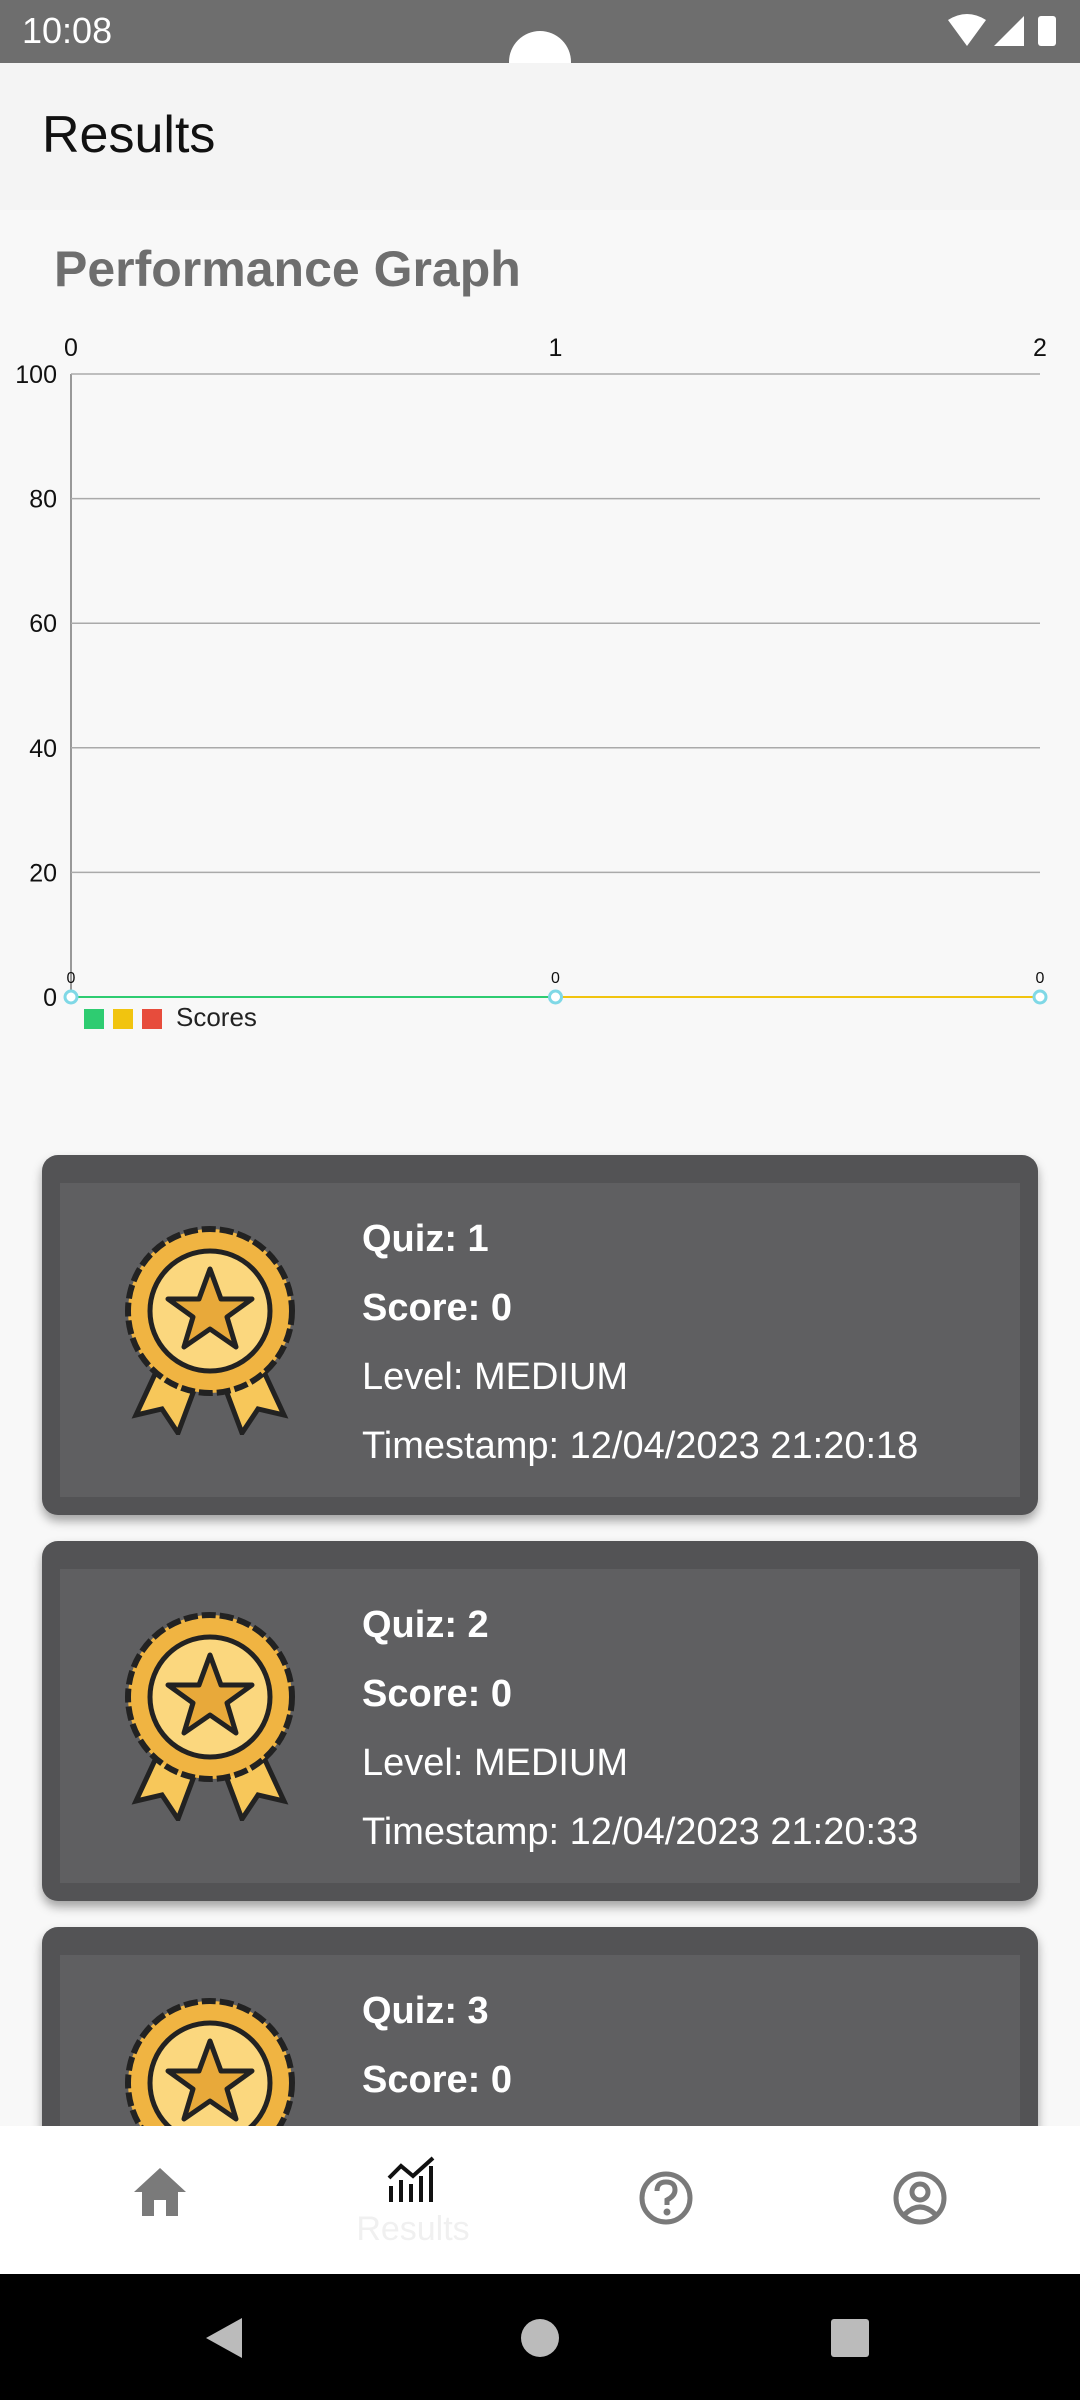  What do you see at coordinates (640, 1446) in the screenshot?
I see `quiz-timestamp: Timestamp: 12/04/2023 21:20:18` at bounding box center [640, 1446].